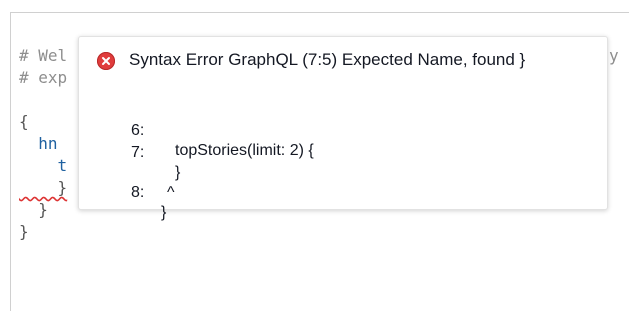 This screenshot has height=311, width=629. Describe the element at coordinates (43, 165) in the screenshot. I see `editor-line-6: t` at that location.